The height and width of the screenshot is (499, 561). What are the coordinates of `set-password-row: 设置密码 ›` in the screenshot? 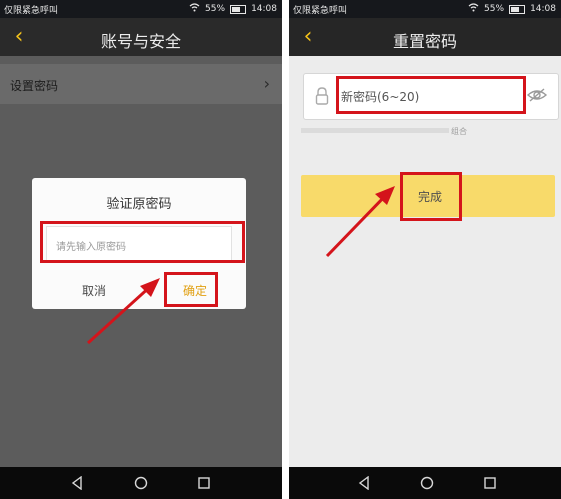 It's located at (141, 84).